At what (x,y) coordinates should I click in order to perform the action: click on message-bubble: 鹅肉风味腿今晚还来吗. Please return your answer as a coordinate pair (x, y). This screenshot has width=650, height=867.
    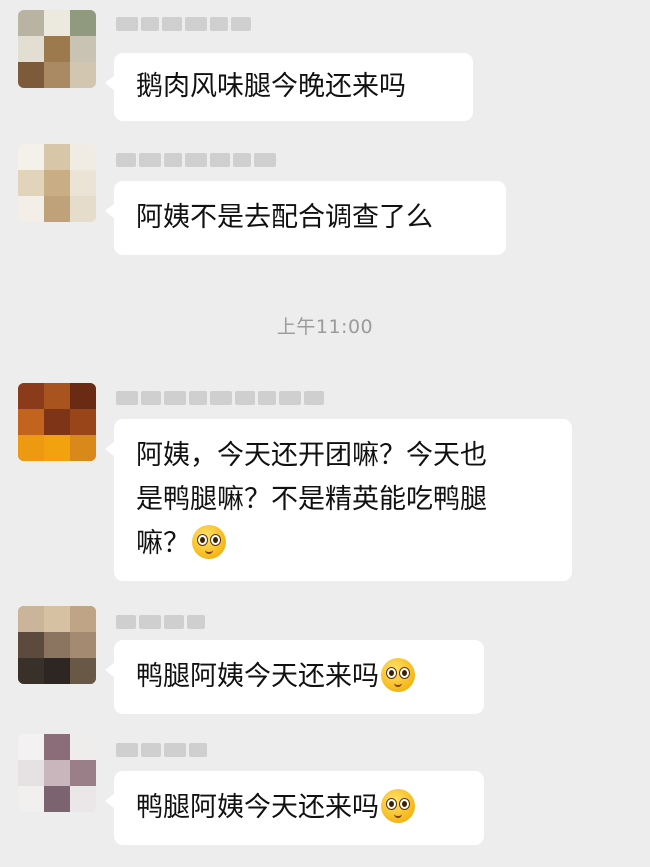
    Looking at the image, I should click on (289, 87).